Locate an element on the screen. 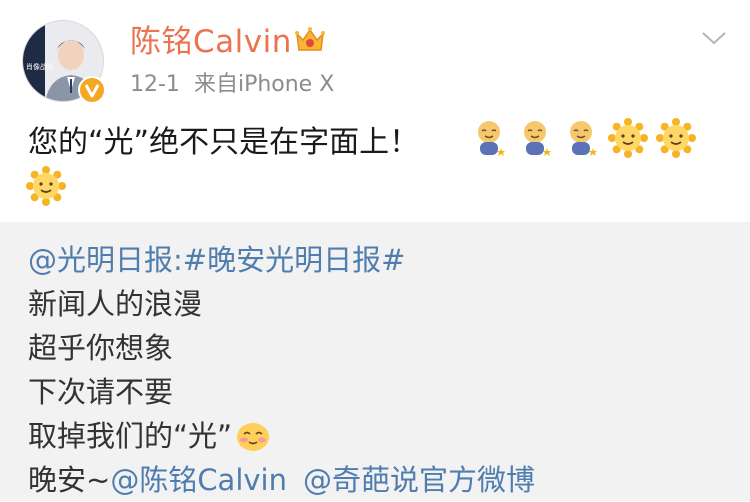 The height and width of the screenshot is (502, 750). repost-line-last: 取掉我们的“光” is located at coordinates (281, 436).